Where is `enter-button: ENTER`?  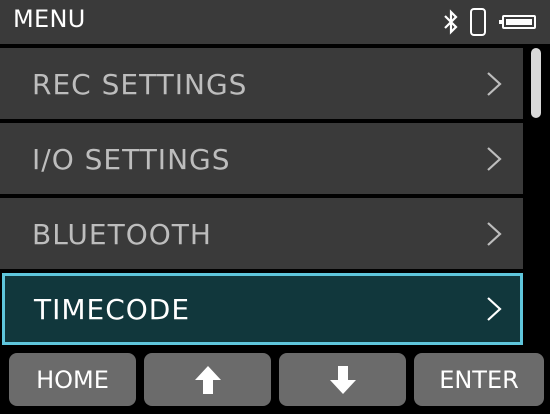 enter-button: ENTER is located at coordinates (479, 379).